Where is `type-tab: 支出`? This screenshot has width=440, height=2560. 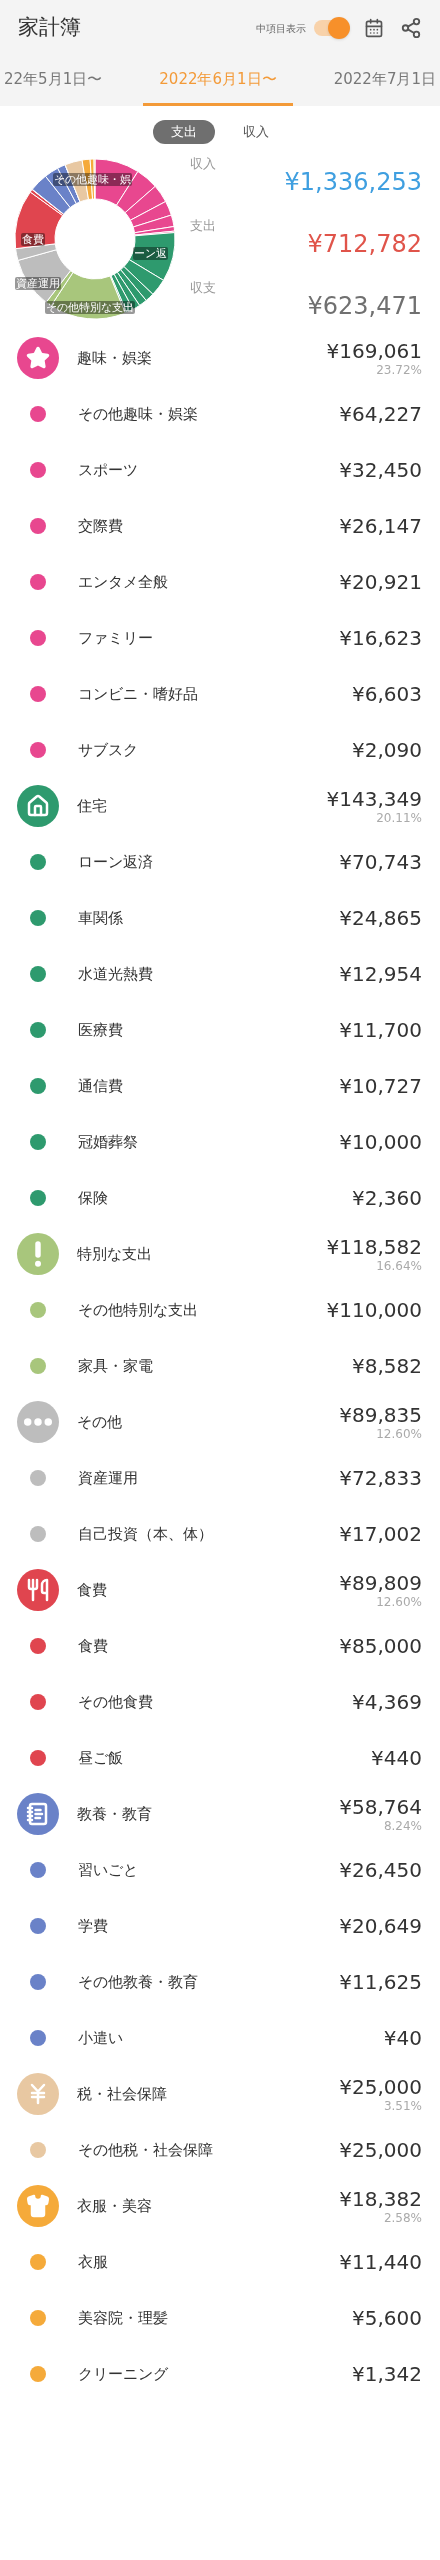
type-tab: 支出 is located at coordinates (184, 132).